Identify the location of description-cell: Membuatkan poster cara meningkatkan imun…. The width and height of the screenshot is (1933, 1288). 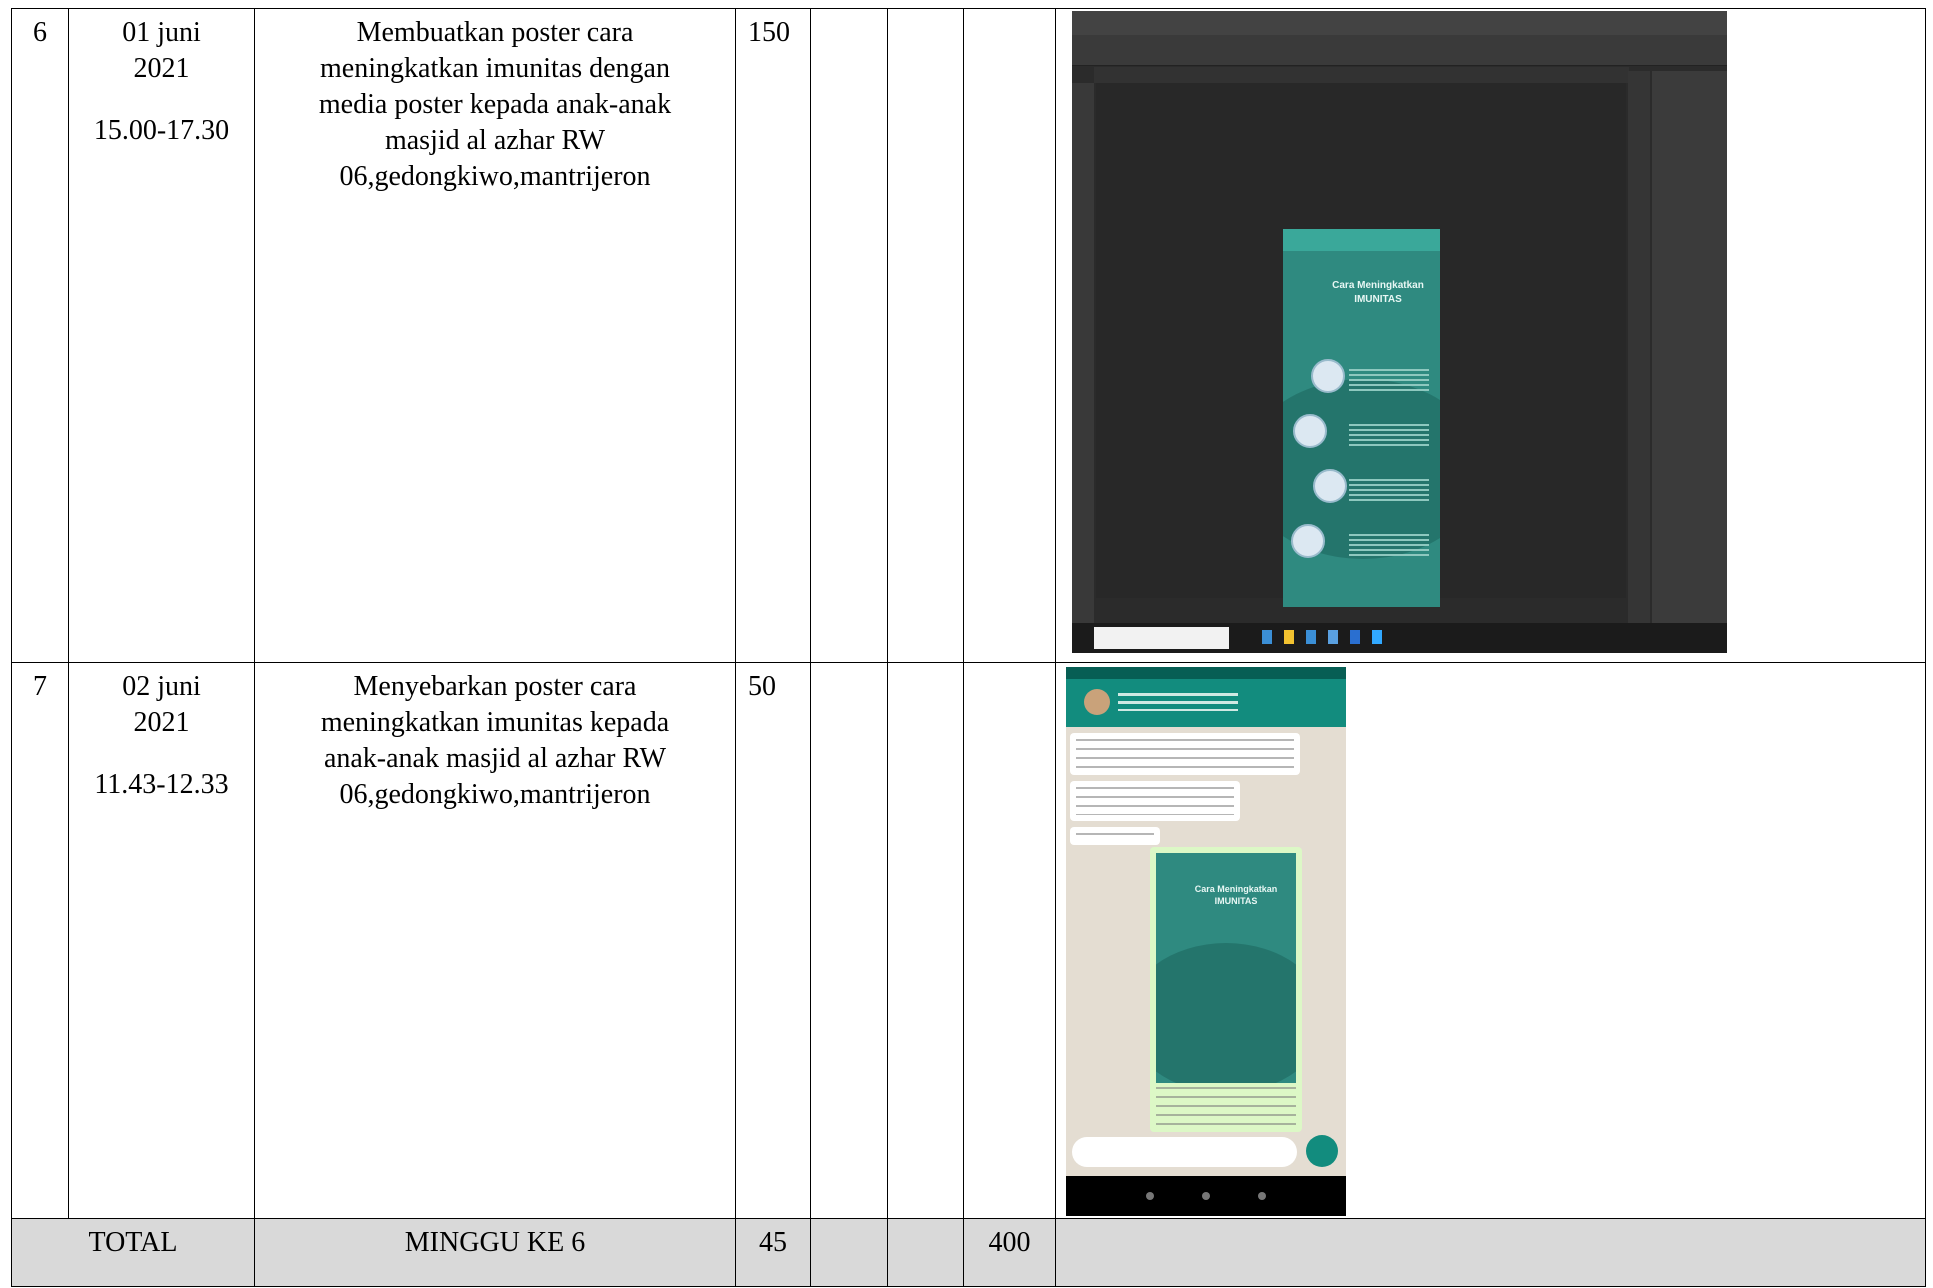
(495, 335).